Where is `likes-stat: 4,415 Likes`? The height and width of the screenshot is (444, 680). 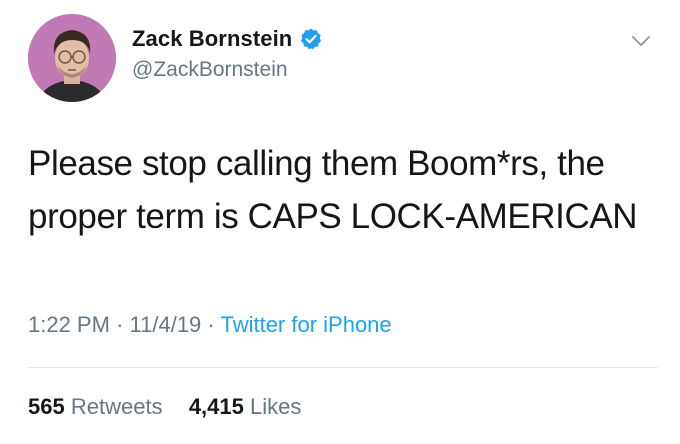
likes-stat: 4,415 Likes is located at coordinates (242, 406).